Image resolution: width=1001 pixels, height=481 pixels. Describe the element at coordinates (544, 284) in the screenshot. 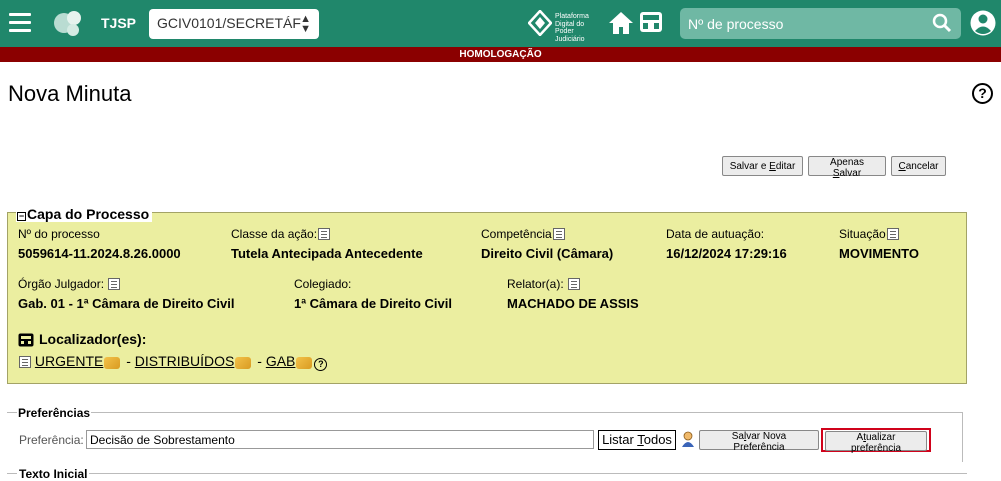

I see `rapporteur-label: Relator(a):` at that location.